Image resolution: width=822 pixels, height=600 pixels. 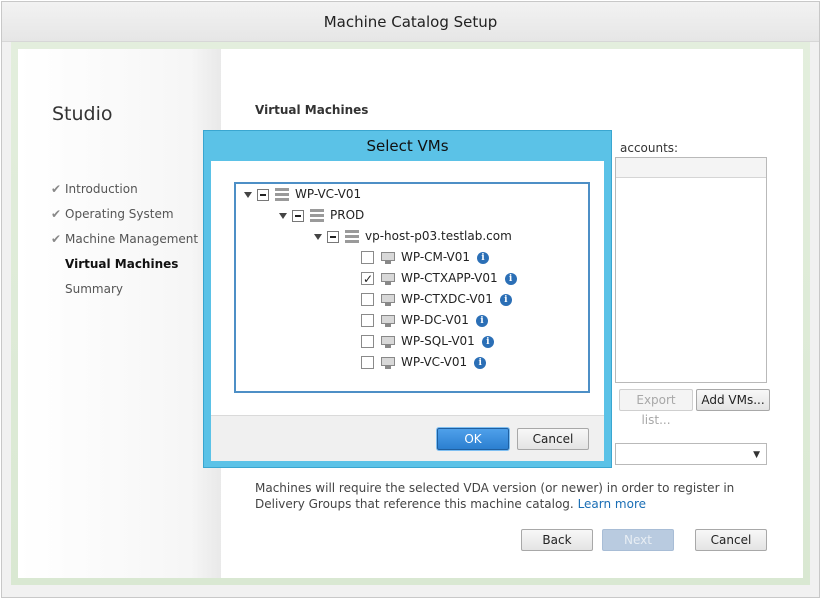 What do you see at coordinates (691, 270) in the screenshot?
I see `vm-list` at bounding box center [691, 270].